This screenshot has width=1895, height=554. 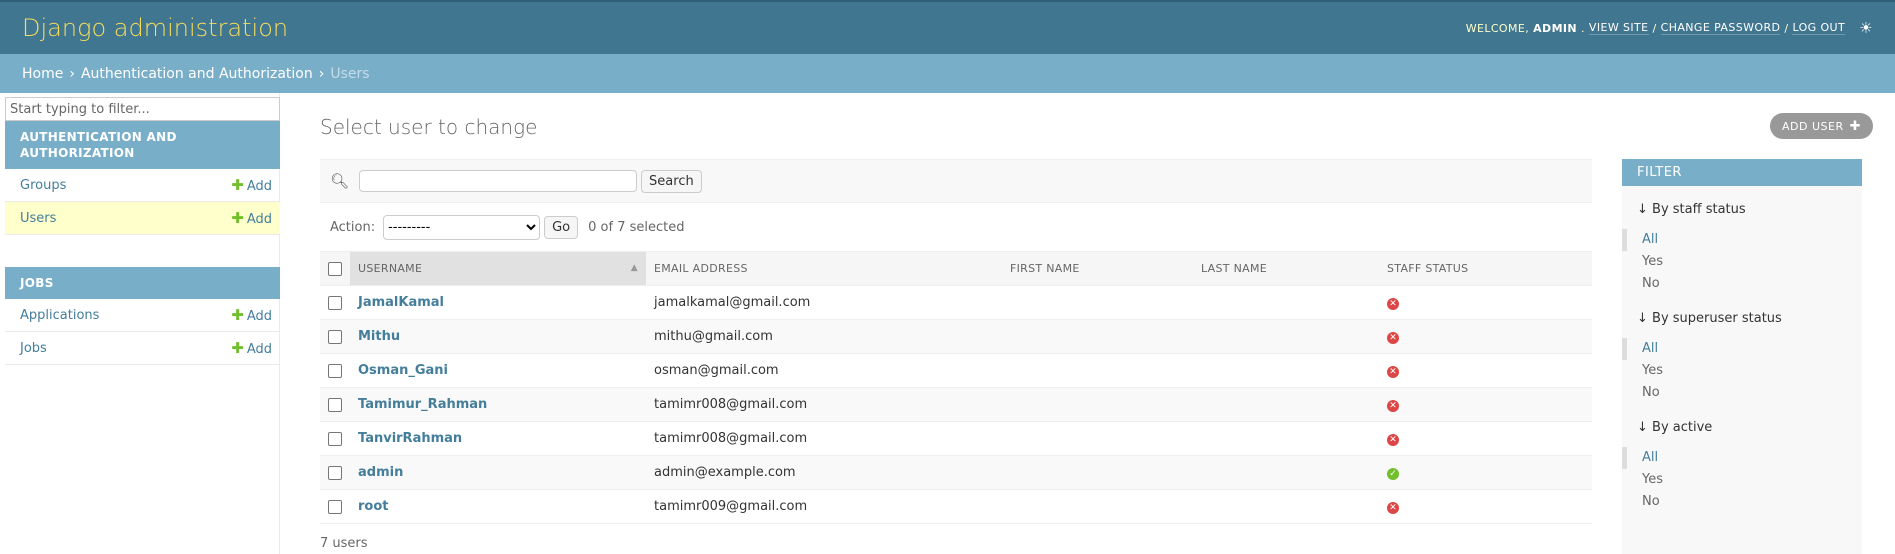 I want to click on search-button: Search, so click(x=671, y=181).